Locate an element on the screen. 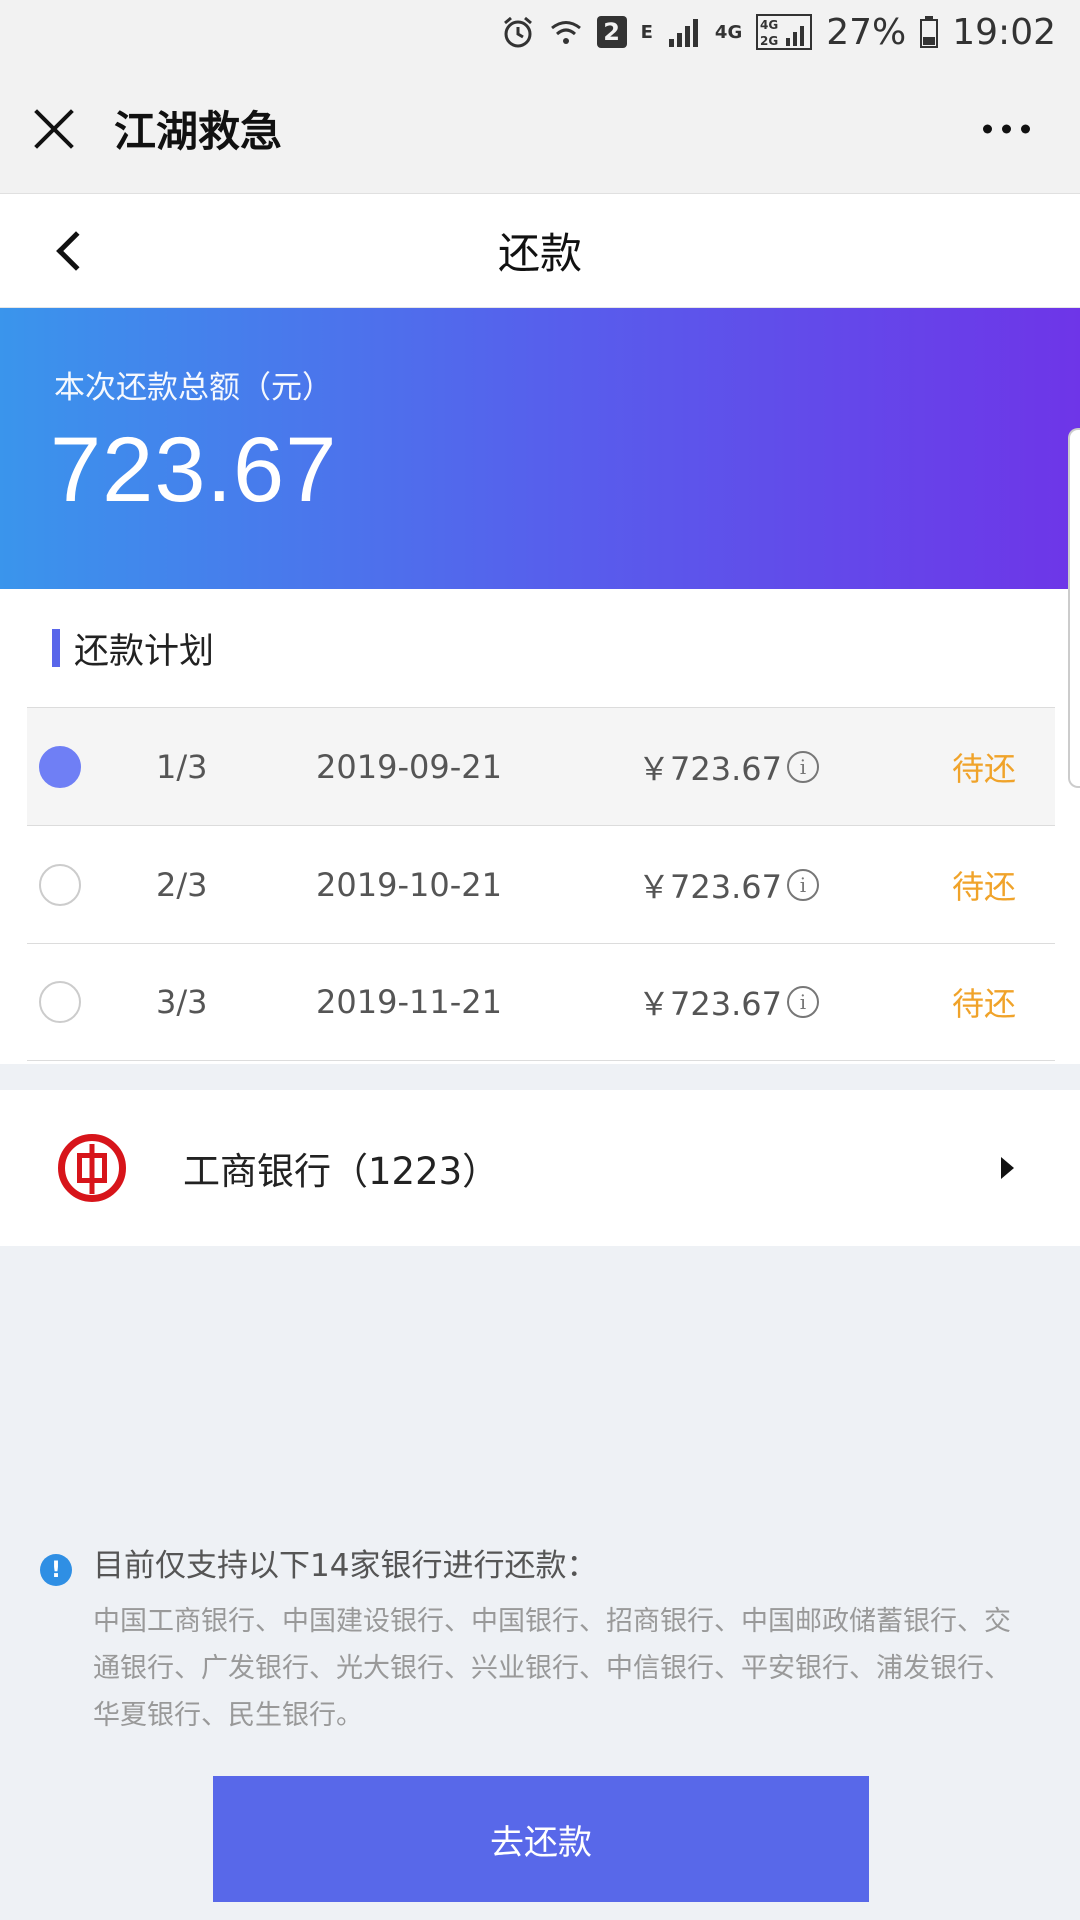 The width and height of the screenshot is (1080, 1920). back-arrow-icon is located at coordinates (76, 250).